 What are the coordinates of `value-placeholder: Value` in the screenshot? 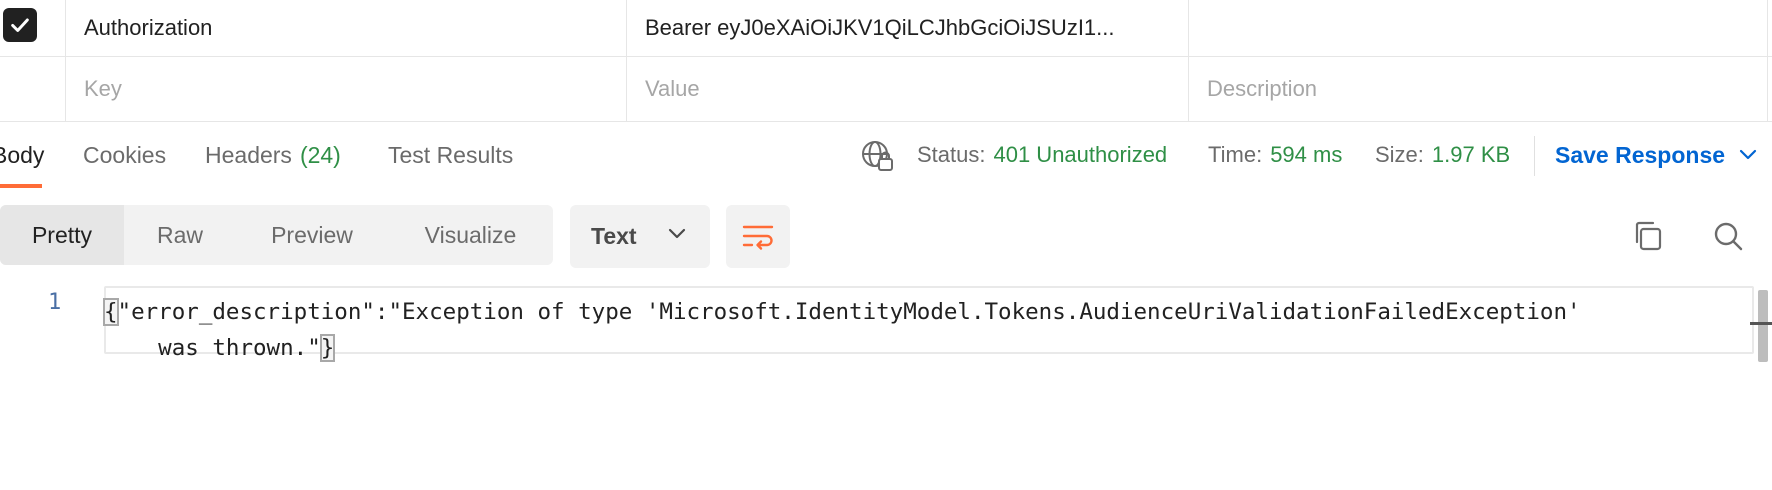 It's located at (672, 88).